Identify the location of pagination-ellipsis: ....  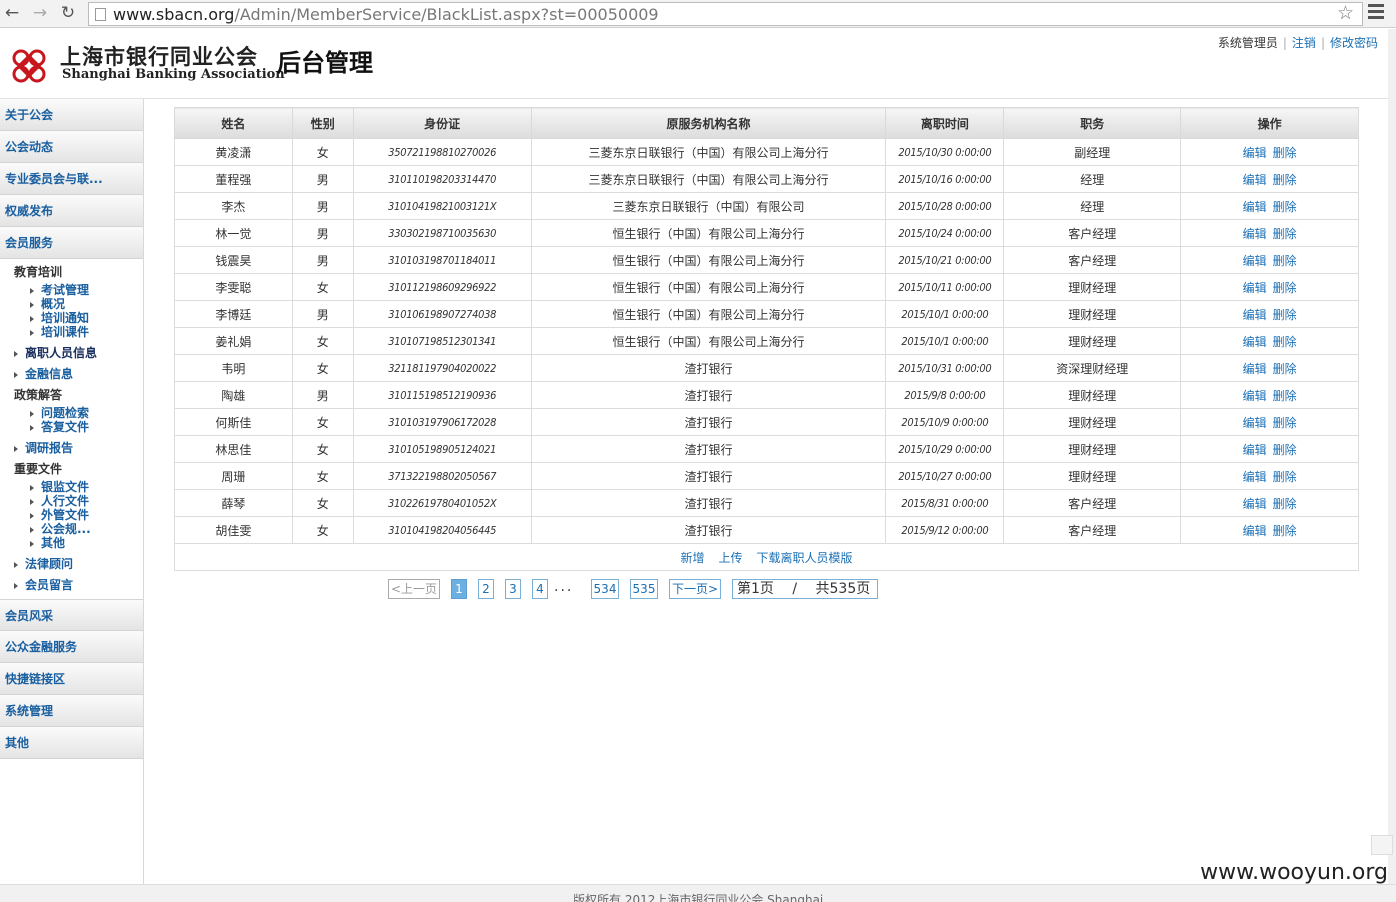
(564, 587).